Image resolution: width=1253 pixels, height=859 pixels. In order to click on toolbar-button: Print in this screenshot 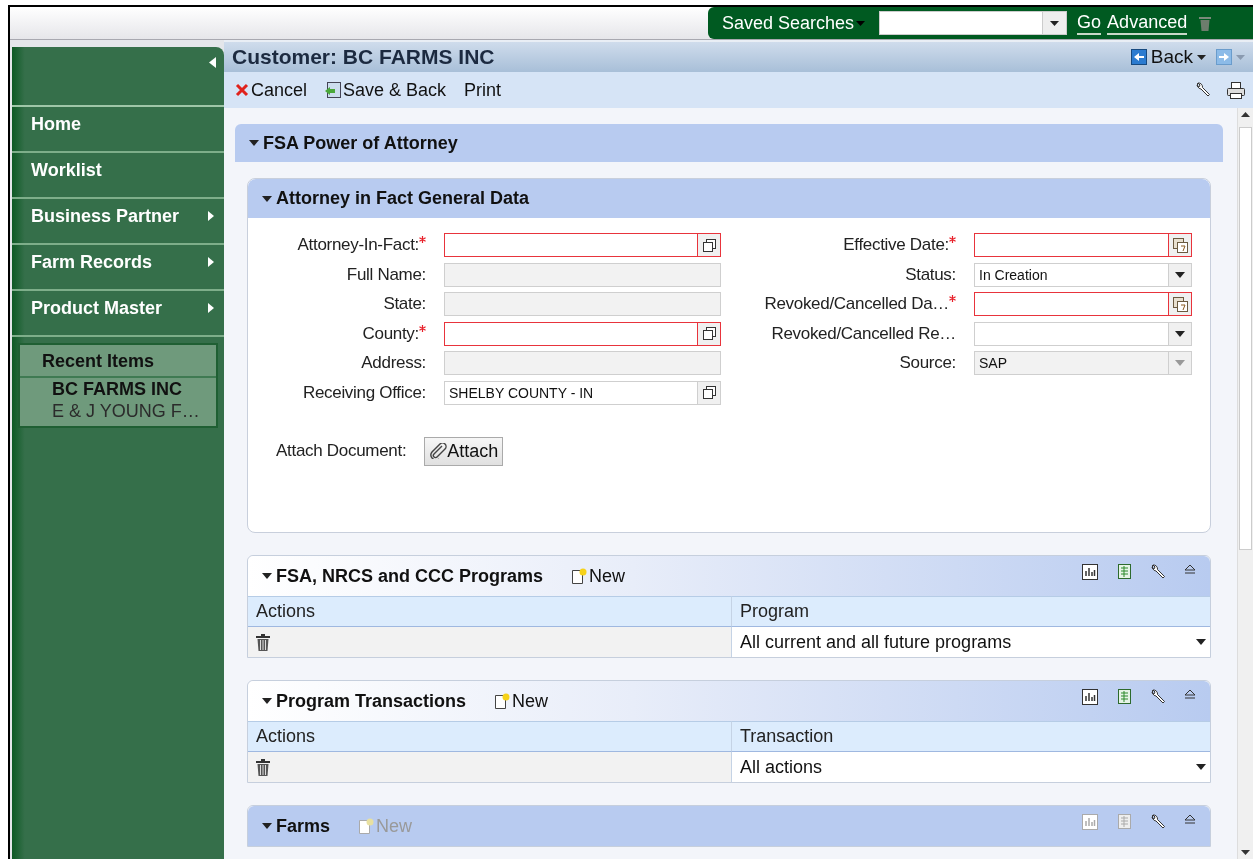, I will do `click(483, 90)`.